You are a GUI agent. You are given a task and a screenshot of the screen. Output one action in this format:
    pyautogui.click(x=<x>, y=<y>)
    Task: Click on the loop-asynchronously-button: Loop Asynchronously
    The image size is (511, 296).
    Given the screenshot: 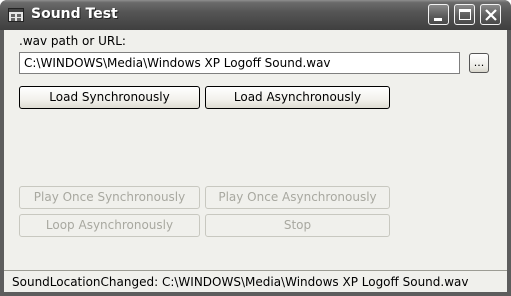 What is the action you would take?
    pyautogui.click(x=109, y=225)
    